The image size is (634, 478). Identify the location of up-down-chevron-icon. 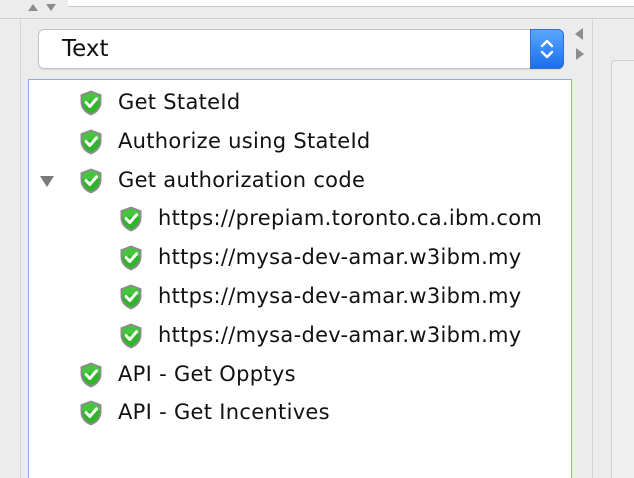
(547, 49).